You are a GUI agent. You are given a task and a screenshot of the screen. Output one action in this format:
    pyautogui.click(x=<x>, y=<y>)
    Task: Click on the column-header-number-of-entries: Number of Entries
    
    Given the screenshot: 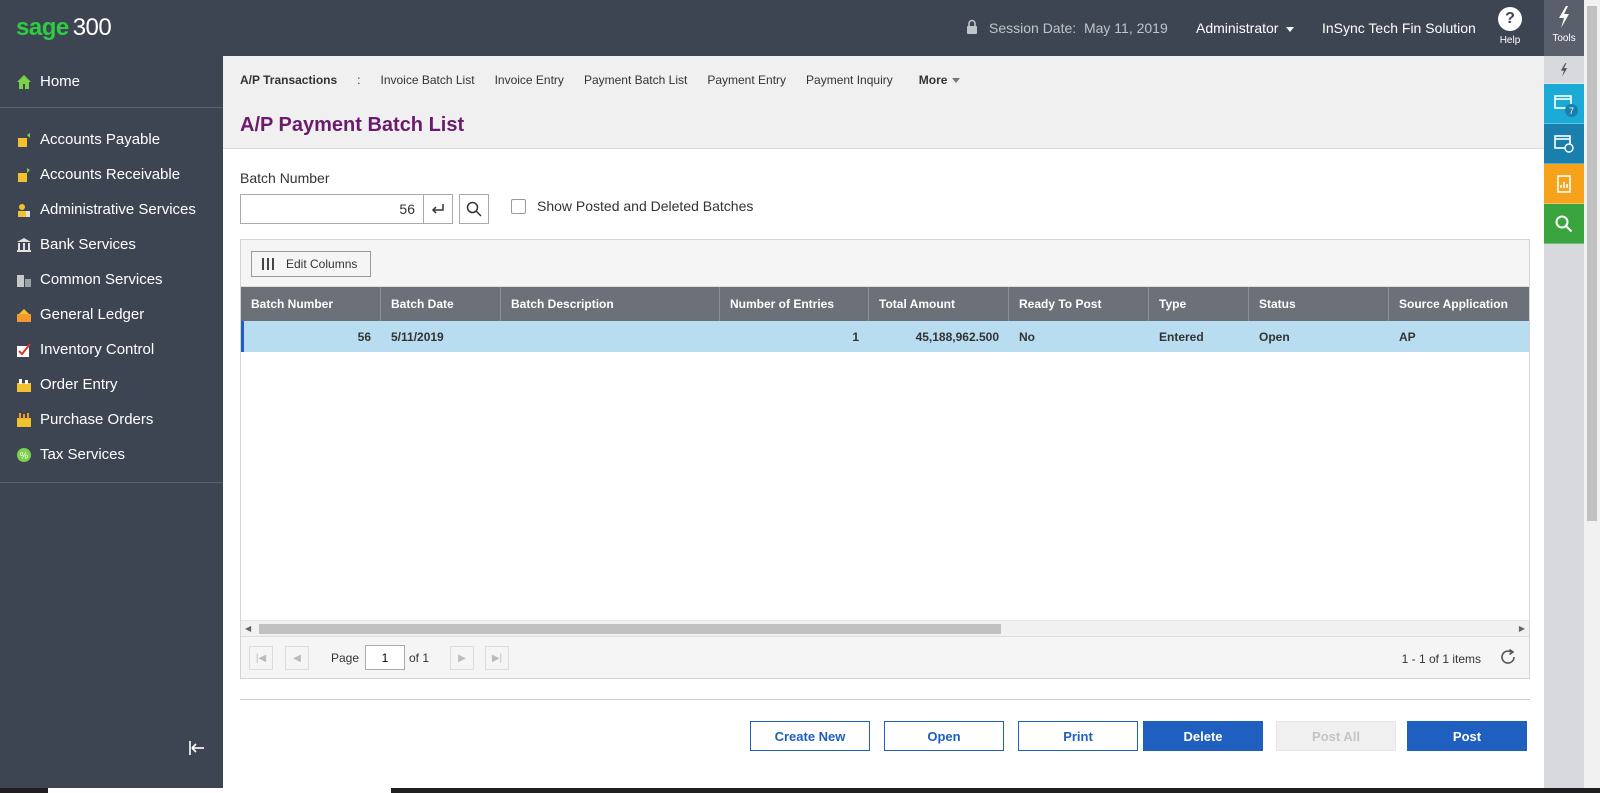 What is the action you would take?
    pyautogui.click(x=794, y=304)
    